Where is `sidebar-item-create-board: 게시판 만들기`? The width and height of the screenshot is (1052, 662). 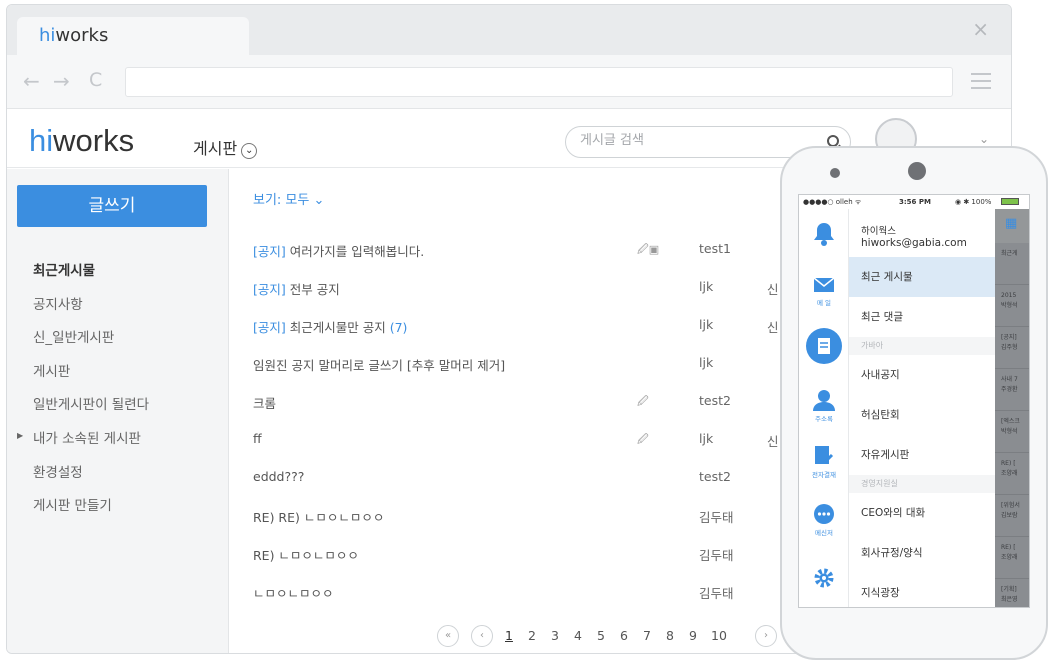
sidebar-item-create-board: 게시판 만들기 is located at coordinates (72, 504).